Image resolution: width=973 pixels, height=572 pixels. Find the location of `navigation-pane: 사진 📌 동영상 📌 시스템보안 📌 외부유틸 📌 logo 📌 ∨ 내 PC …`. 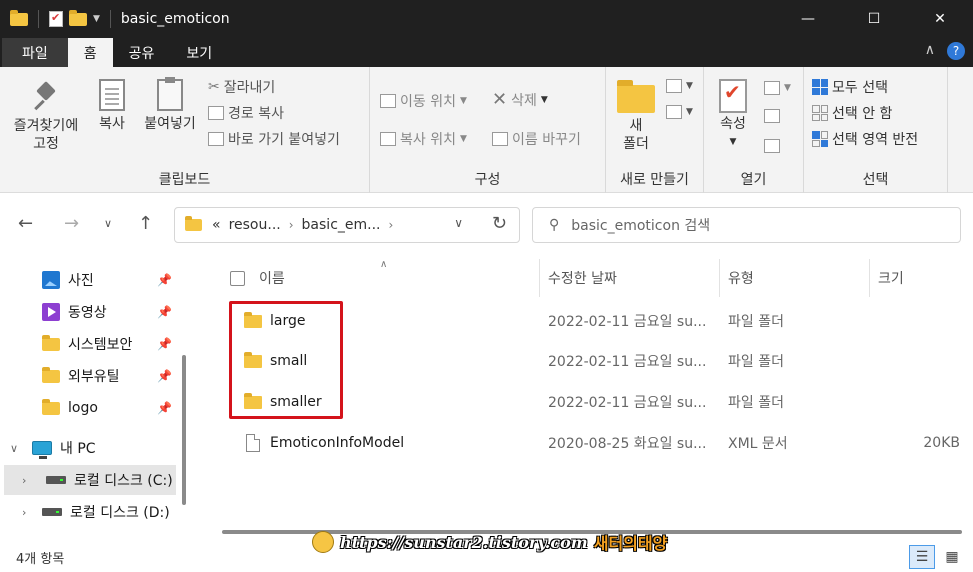

navigation-pane: 사진 📌 동영상 📌 시스템보안 📌 외부유틸 📌 logo 📌 ∨ 내 PC … is located at coordinates (96, 400).